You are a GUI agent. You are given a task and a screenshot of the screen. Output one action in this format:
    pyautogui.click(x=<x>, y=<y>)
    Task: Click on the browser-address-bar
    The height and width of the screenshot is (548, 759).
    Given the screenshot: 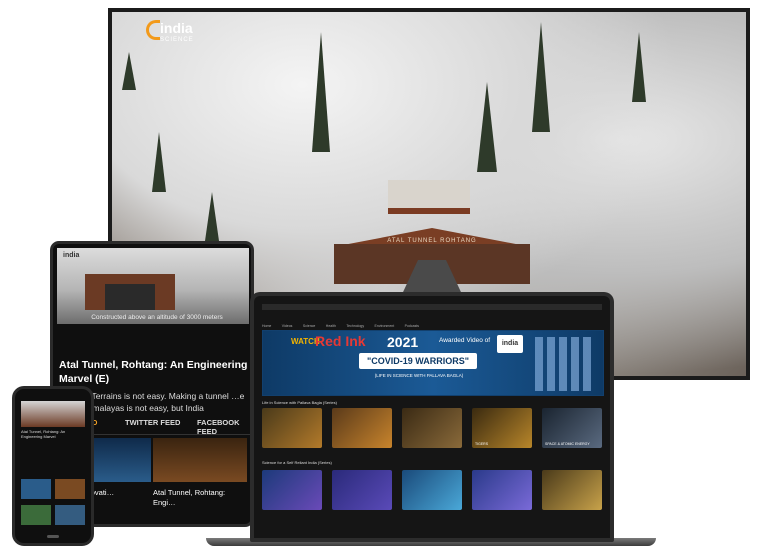 What is the action you would take?
    pyautogui.click(x=432, y=307)
    